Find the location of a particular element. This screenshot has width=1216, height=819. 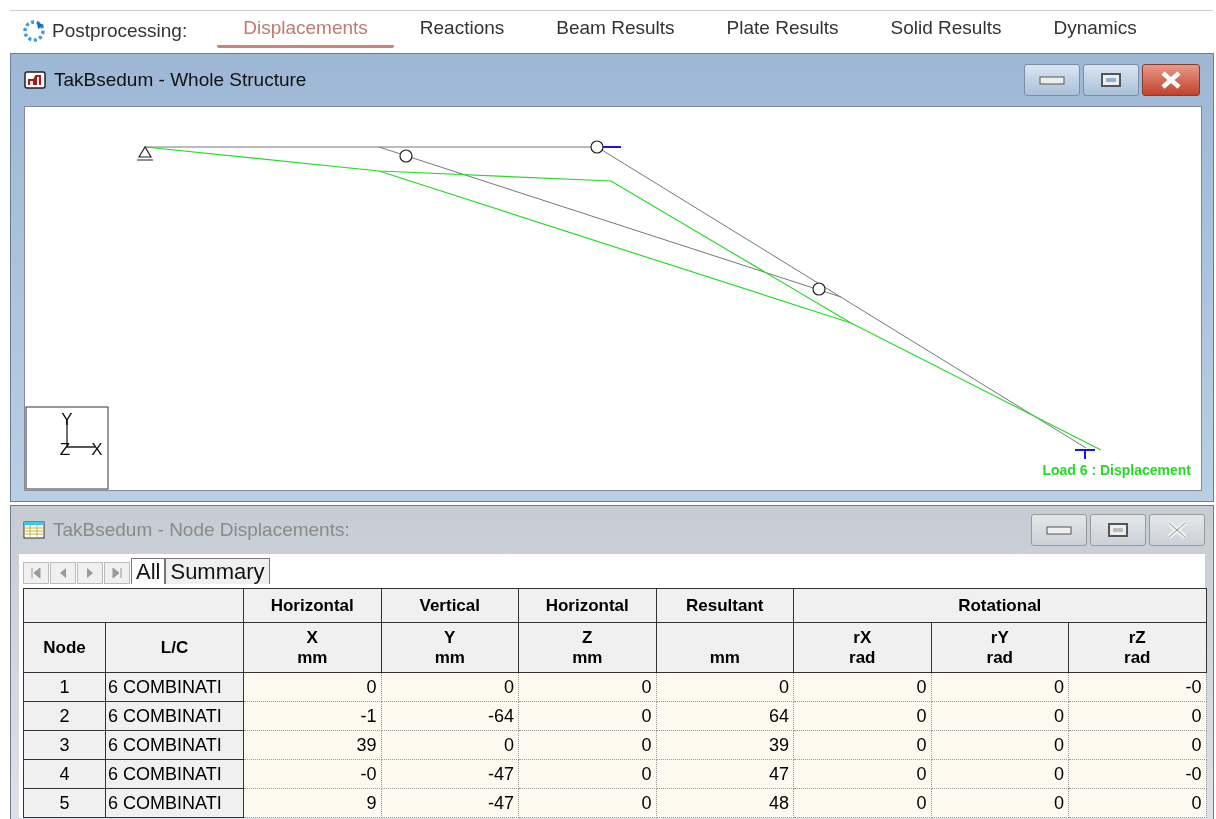

column-header: mm is located at coordinates (725, 647).